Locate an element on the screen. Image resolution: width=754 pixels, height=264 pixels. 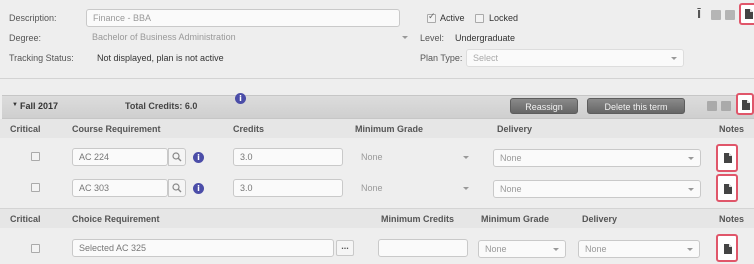
credits-header: Credits is located at coordinates (249, 129).